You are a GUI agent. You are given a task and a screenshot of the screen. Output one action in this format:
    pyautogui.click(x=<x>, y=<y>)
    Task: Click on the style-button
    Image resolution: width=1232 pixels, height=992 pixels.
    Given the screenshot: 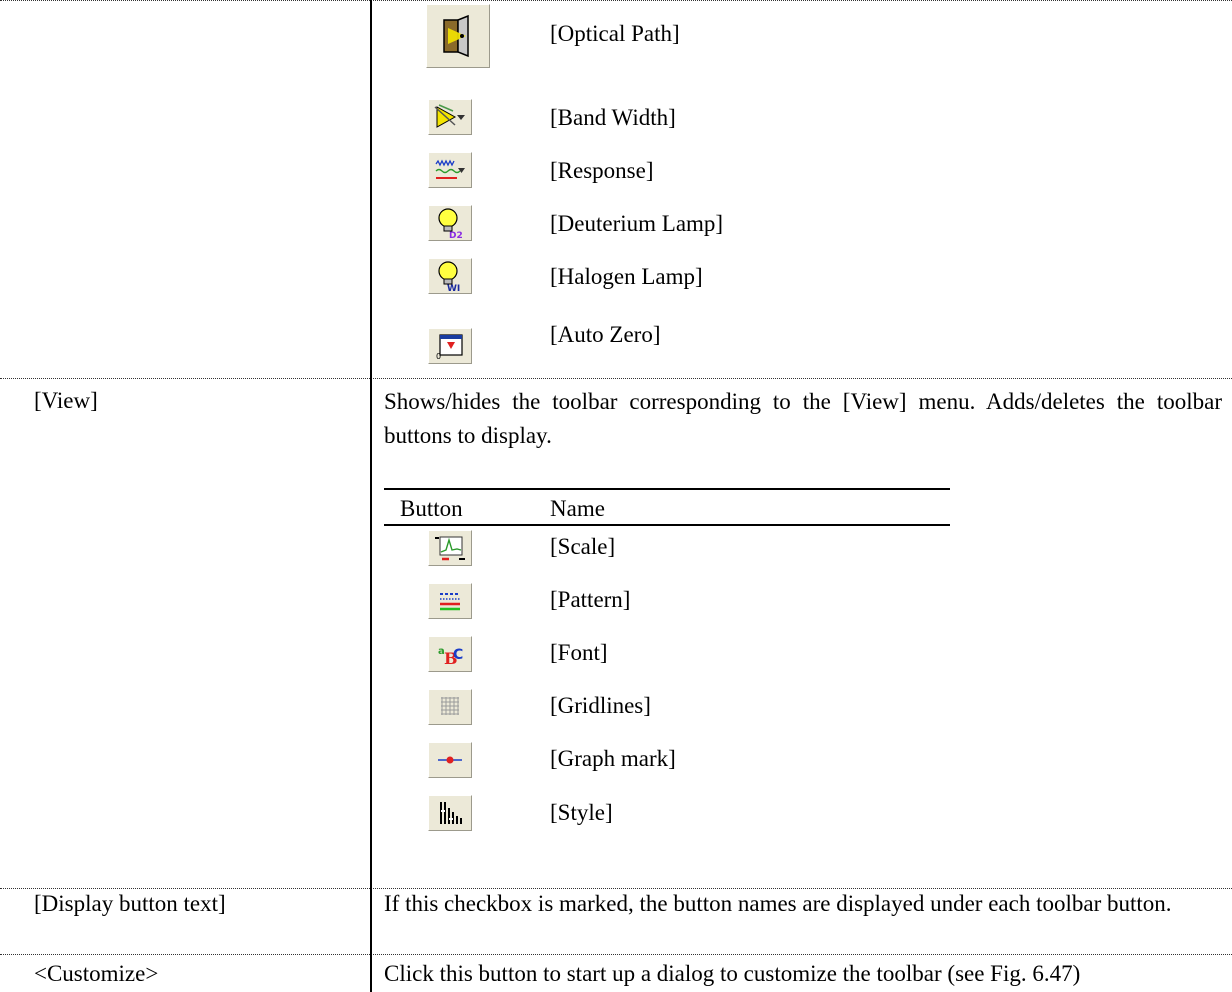 What is the action you would take?
    pyautogui.click(x=450, y=813)
    